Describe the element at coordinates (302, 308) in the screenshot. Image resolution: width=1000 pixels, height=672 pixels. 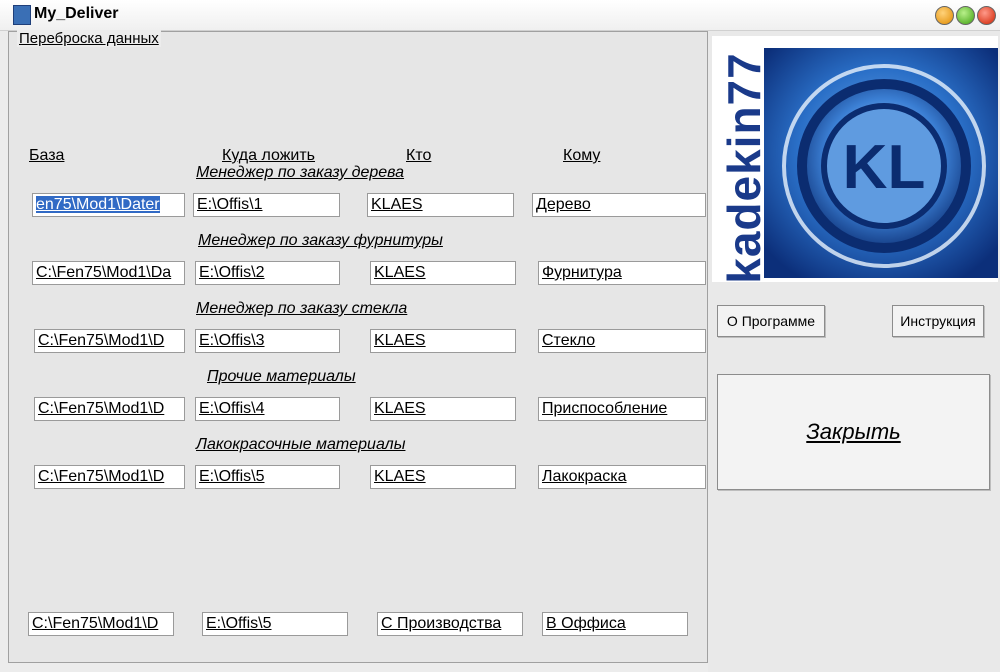
I see `row-caption: Менеджер по заказу стекла` at that location.